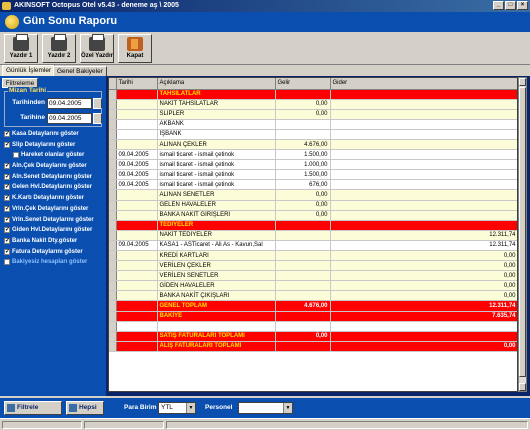 The width and height of the screenshot is (530, 430). What do you see at coordinates (313, 316) in the screenshot?
I see `table-row: BAKİYE 7.635,74` at bounding box center [313, 316].